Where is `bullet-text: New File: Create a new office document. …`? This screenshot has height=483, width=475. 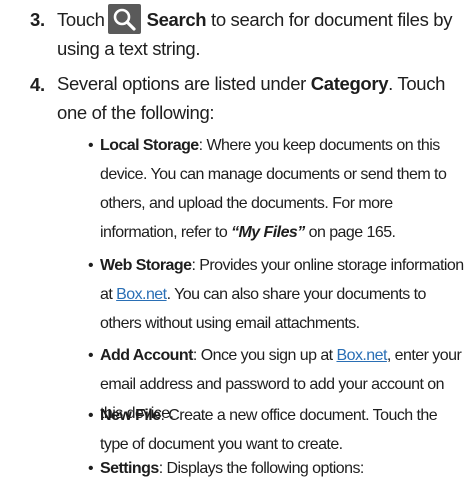 bullet-text: New File: Create a new office document. … is located at coordinates (269, 430).